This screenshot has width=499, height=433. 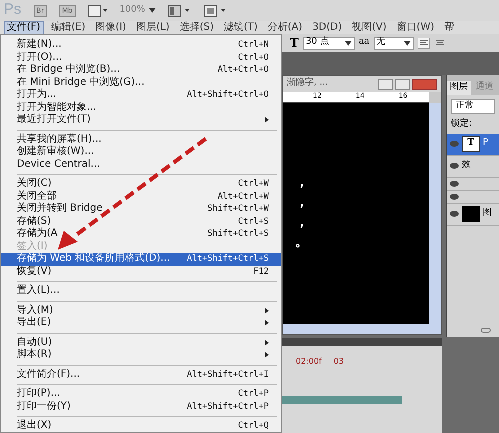 What do you see at coordinates (69, 28) in the screenshot?
I see `menu: 编辑(E)` at bounding box center [69, 28].